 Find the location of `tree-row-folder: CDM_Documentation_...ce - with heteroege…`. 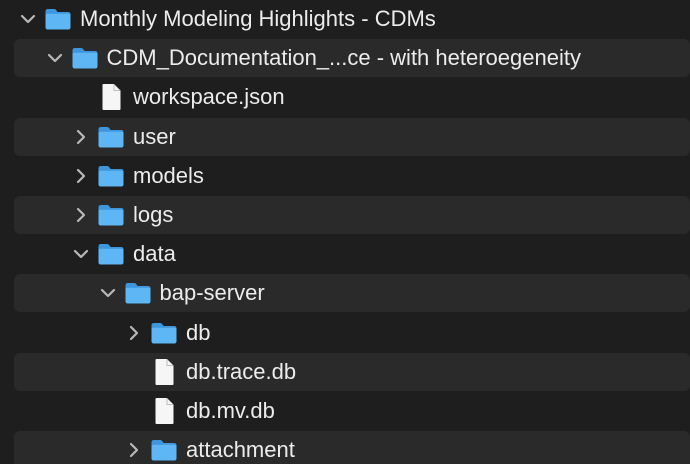

tree-row-folder: CDM_Documentation_...ce - with heteroege… is located at coordinates (352, 58).